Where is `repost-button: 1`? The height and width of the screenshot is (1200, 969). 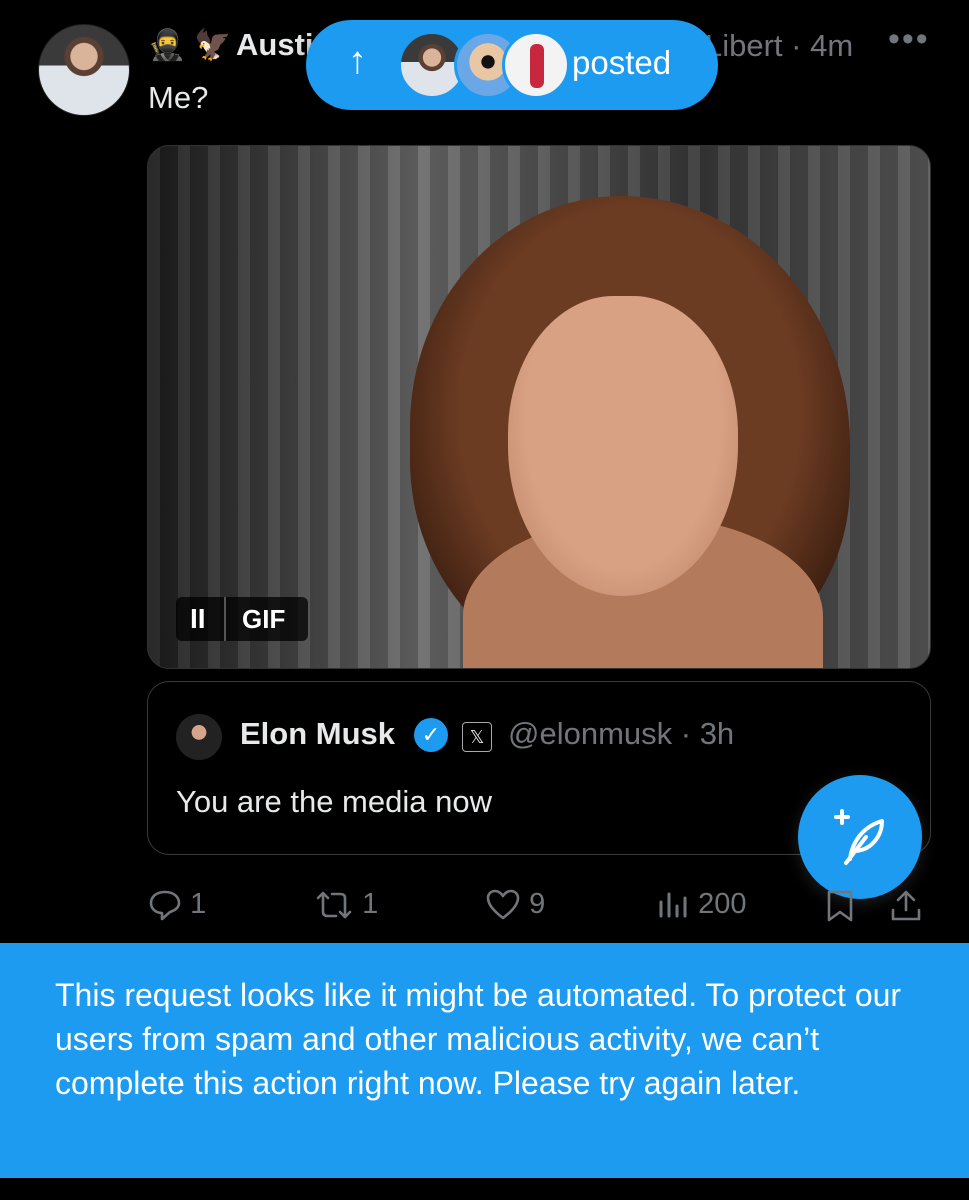
repost-button: 1 is located at coordinates (346, 905).